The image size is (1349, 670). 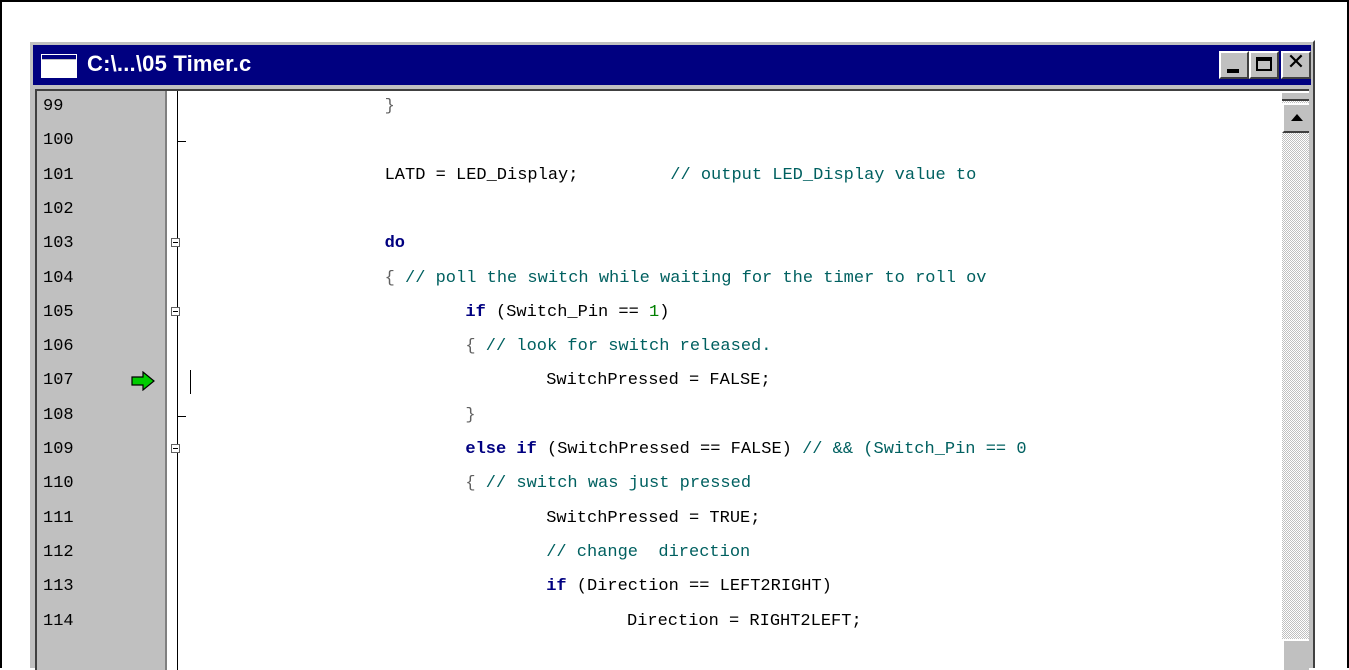 What do you see at coordinates (567, 312) in the screenshot?
I see `code-text: if (Switch_Pin == 1)` at bounding box center [567, 312].